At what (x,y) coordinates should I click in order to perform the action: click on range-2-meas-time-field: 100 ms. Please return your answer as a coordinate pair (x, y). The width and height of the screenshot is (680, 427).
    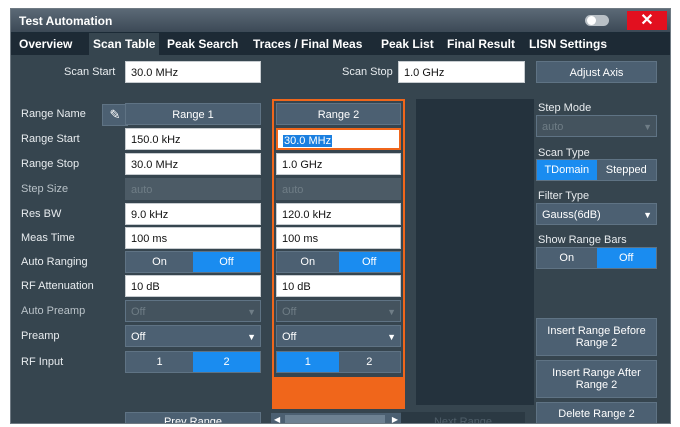
    Looking at the image, I should click on (338, 238).